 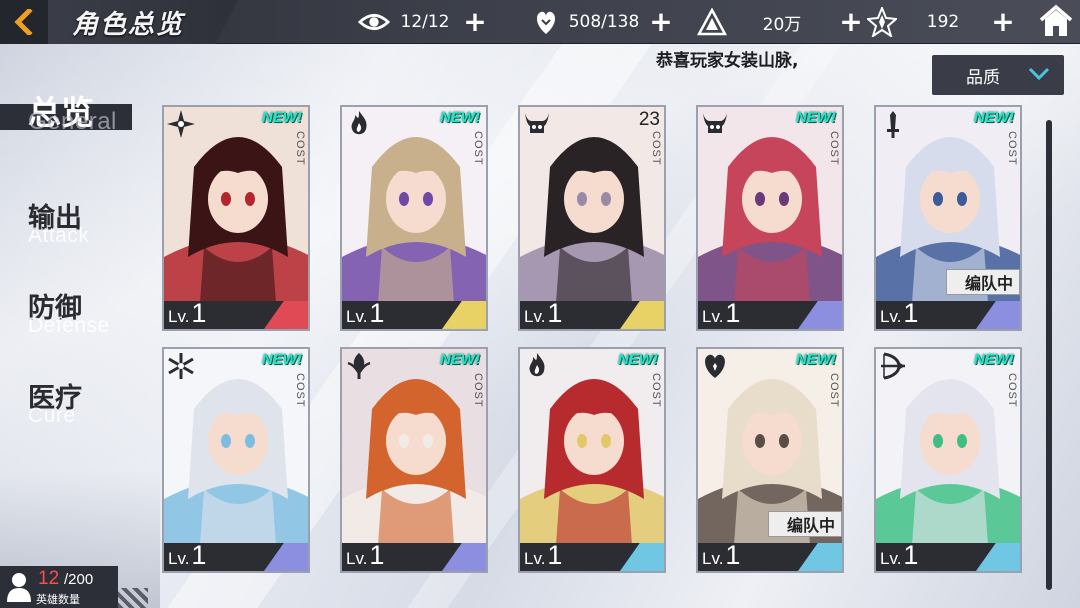 What do you see at coordinates (49, 578) in the screenshot?
I see `hero-count-current: 12` at bounding box center [49, 578].